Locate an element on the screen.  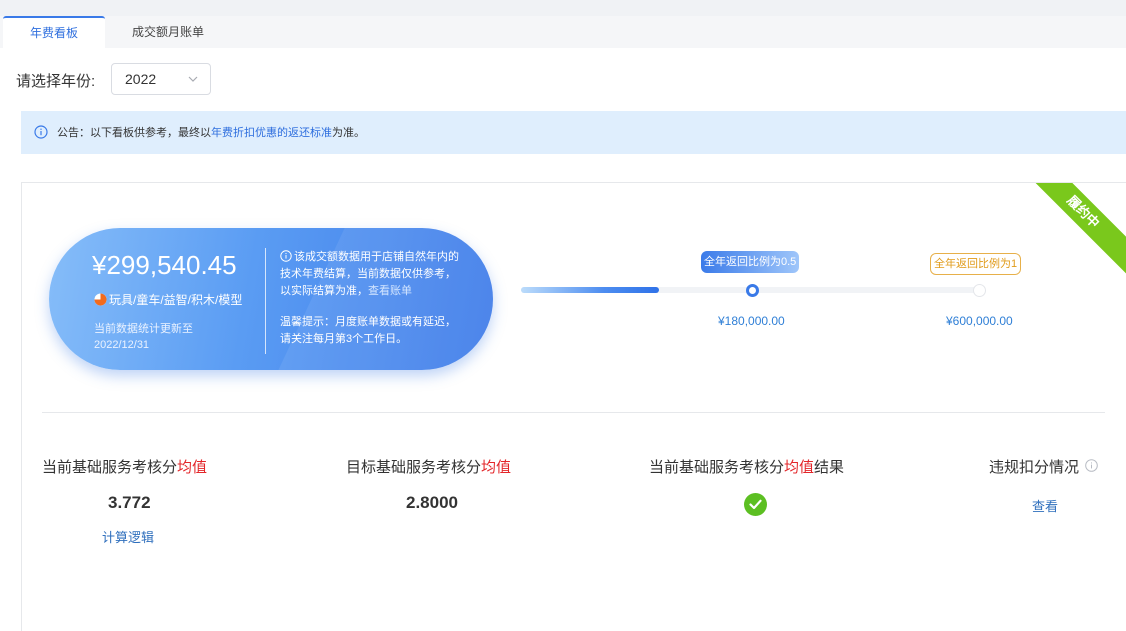
reminder-tip: 温馨提示：月度账单数据或有延迟，请关注每月第3个工作日。 is located at coordinates (368, 330).